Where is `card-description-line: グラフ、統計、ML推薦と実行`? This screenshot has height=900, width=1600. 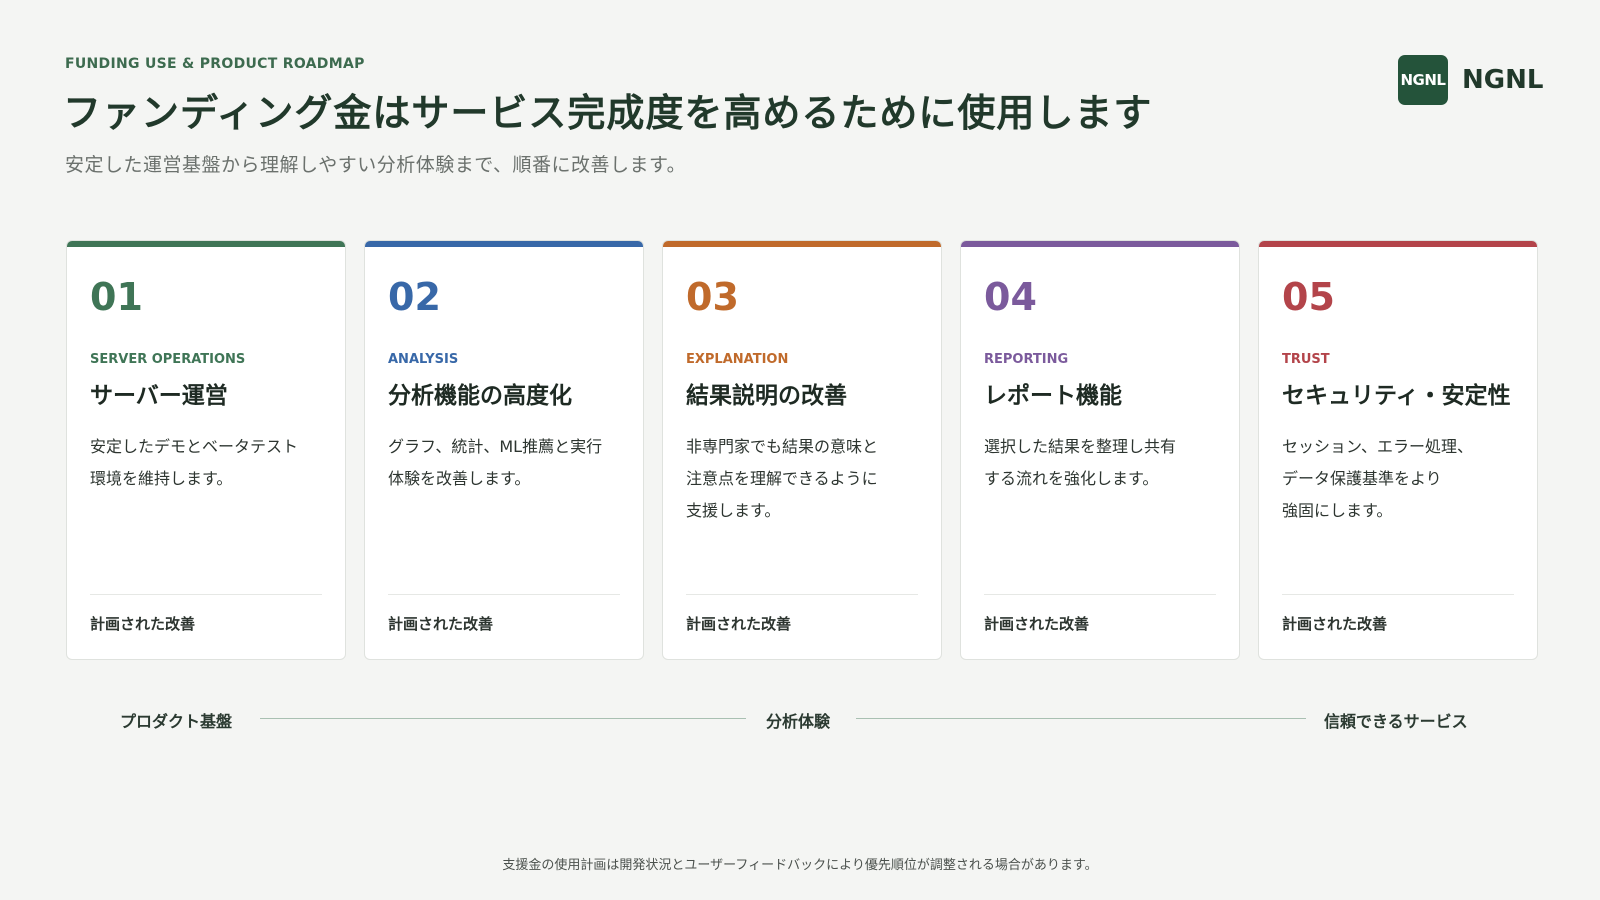
card-description-line: グラフ、統計、ML推薦と実行 is located at coordinates (495, 446).